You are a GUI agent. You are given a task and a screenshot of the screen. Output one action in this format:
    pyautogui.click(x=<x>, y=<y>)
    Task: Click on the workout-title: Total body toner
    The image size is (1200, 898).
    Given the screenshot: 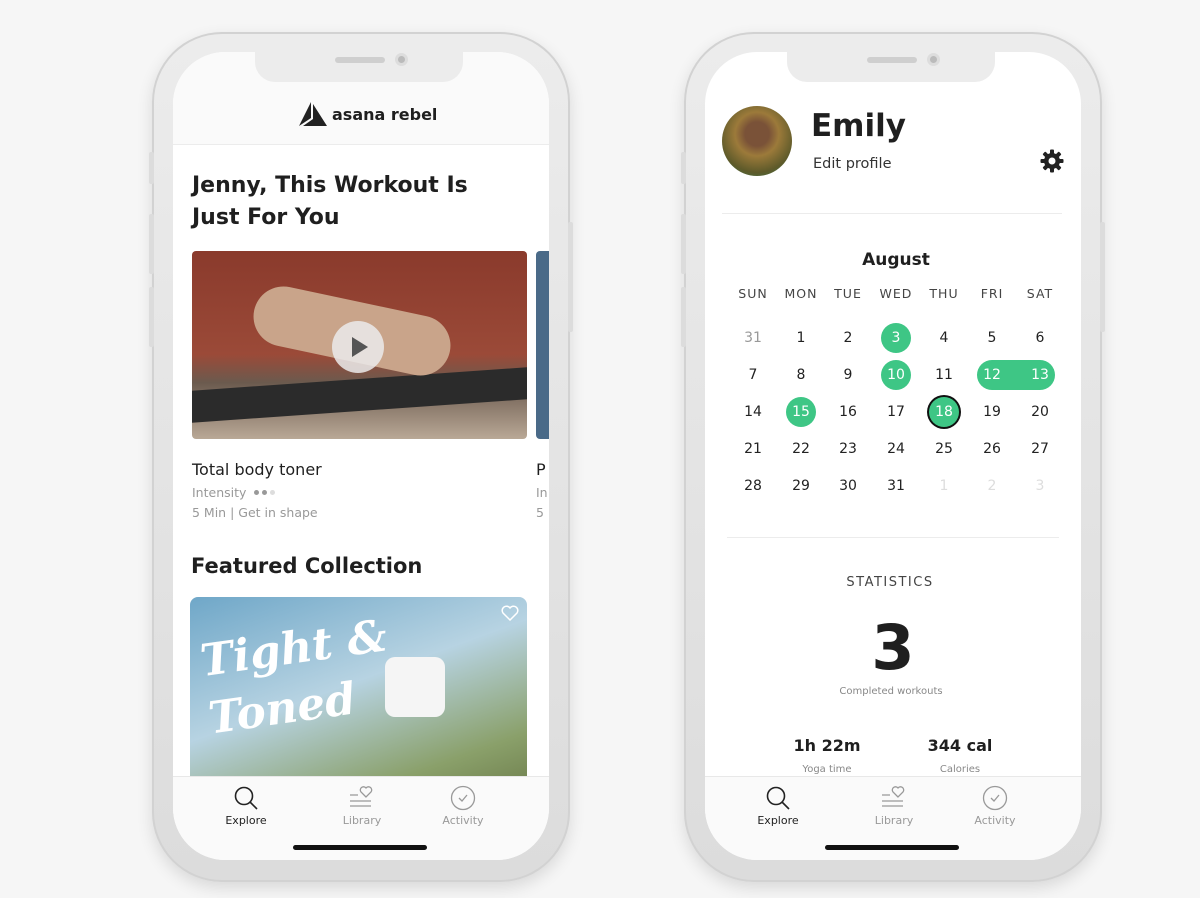 What is the action you would take?
    pyautogui.click(x=257, y=469)
    